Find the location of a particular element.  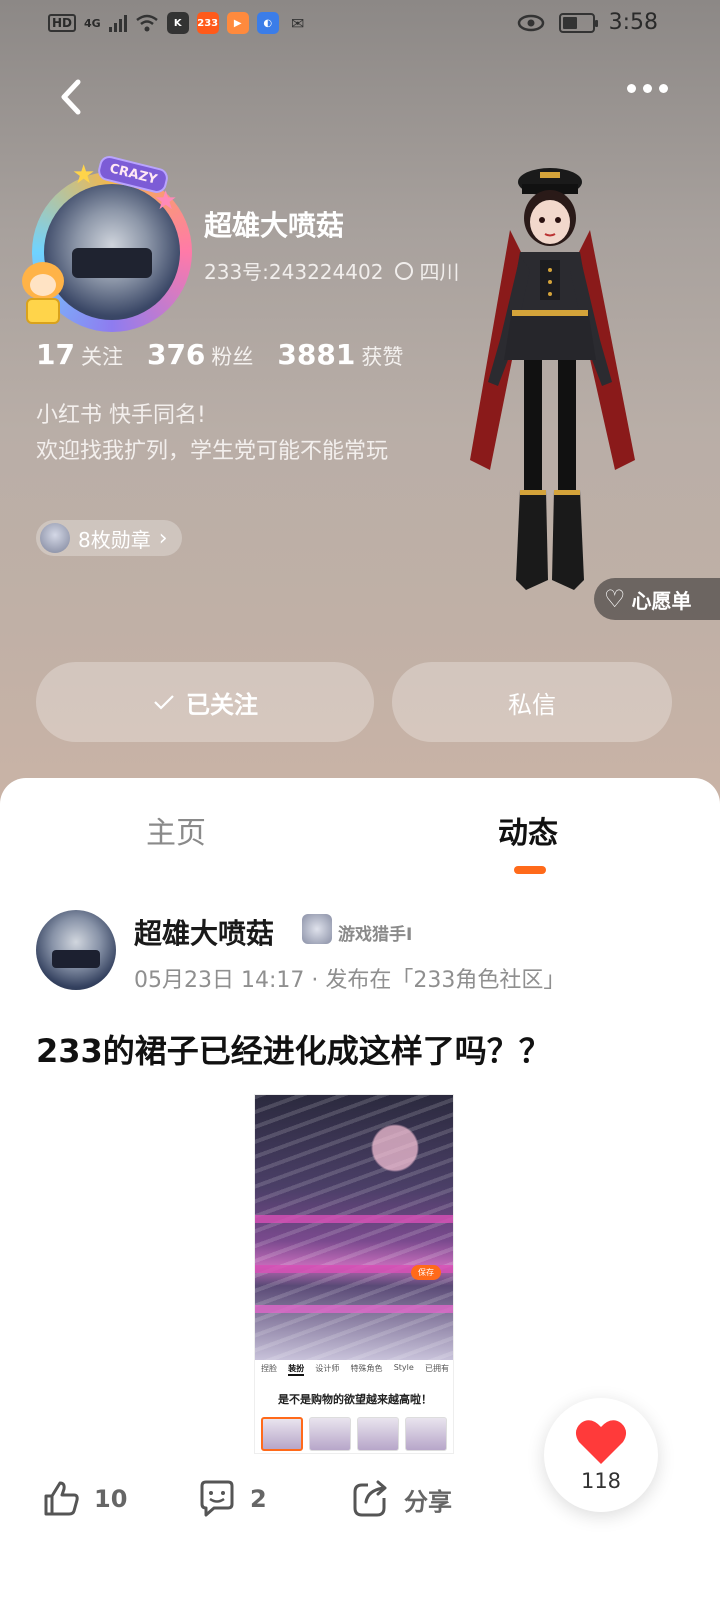

like-button: 10 is located at coordinates (83, 1499).